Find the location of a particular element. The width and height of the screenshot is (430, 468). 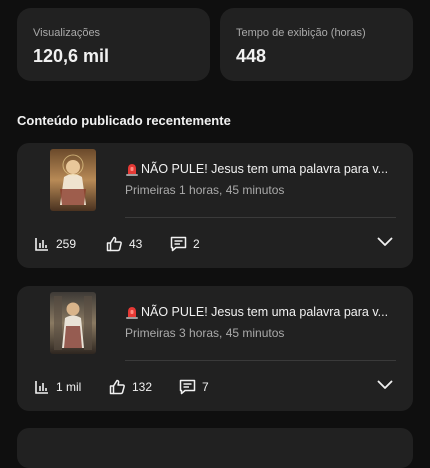

likes-count: 132 is located at coordinates (142, 387).